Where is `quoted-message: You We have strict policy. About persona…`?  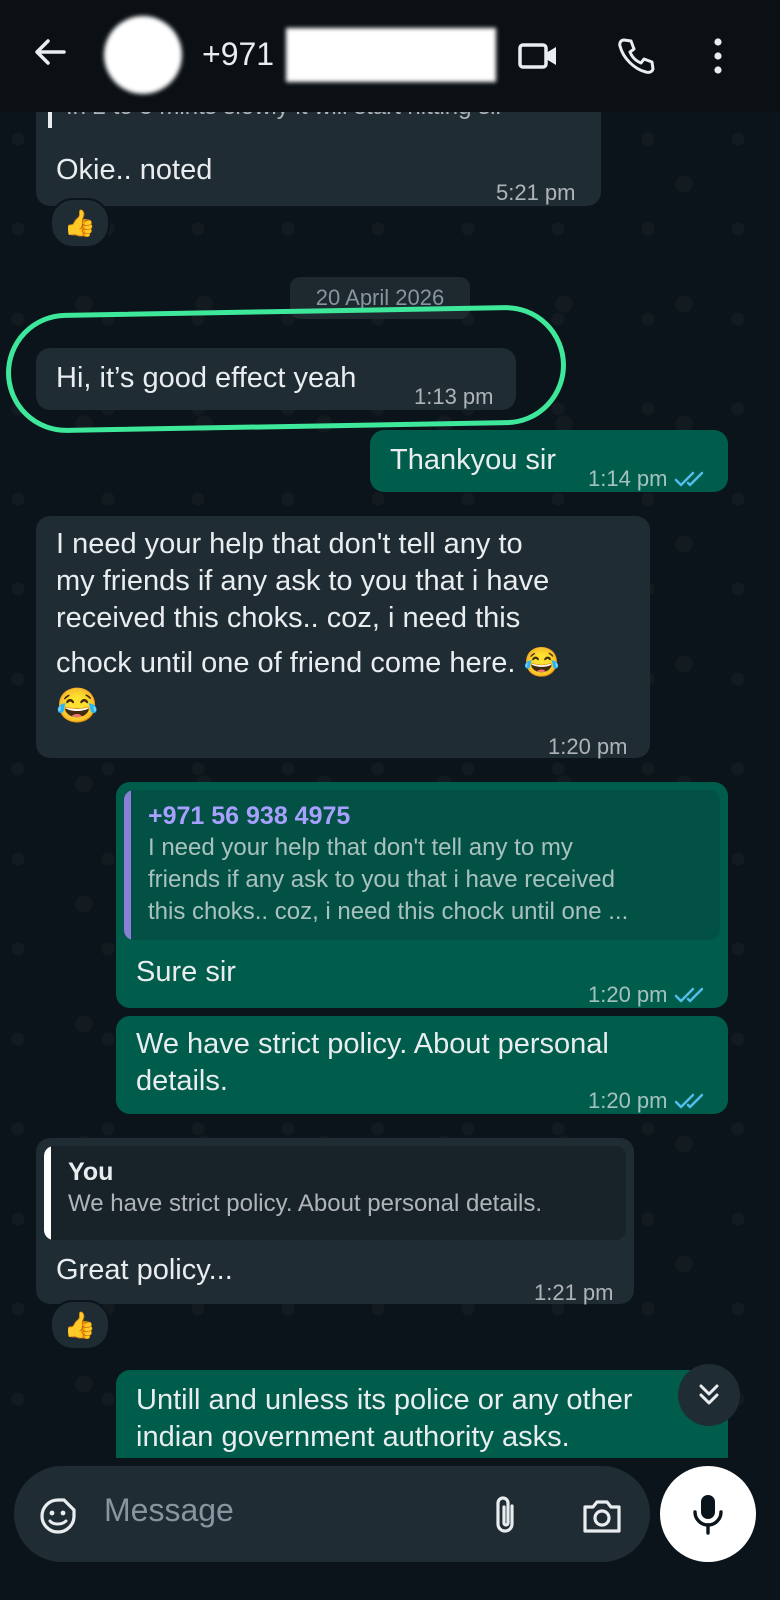 quoted-message: You We have strict policy. About persona… is located at coordinates (335, 1193).